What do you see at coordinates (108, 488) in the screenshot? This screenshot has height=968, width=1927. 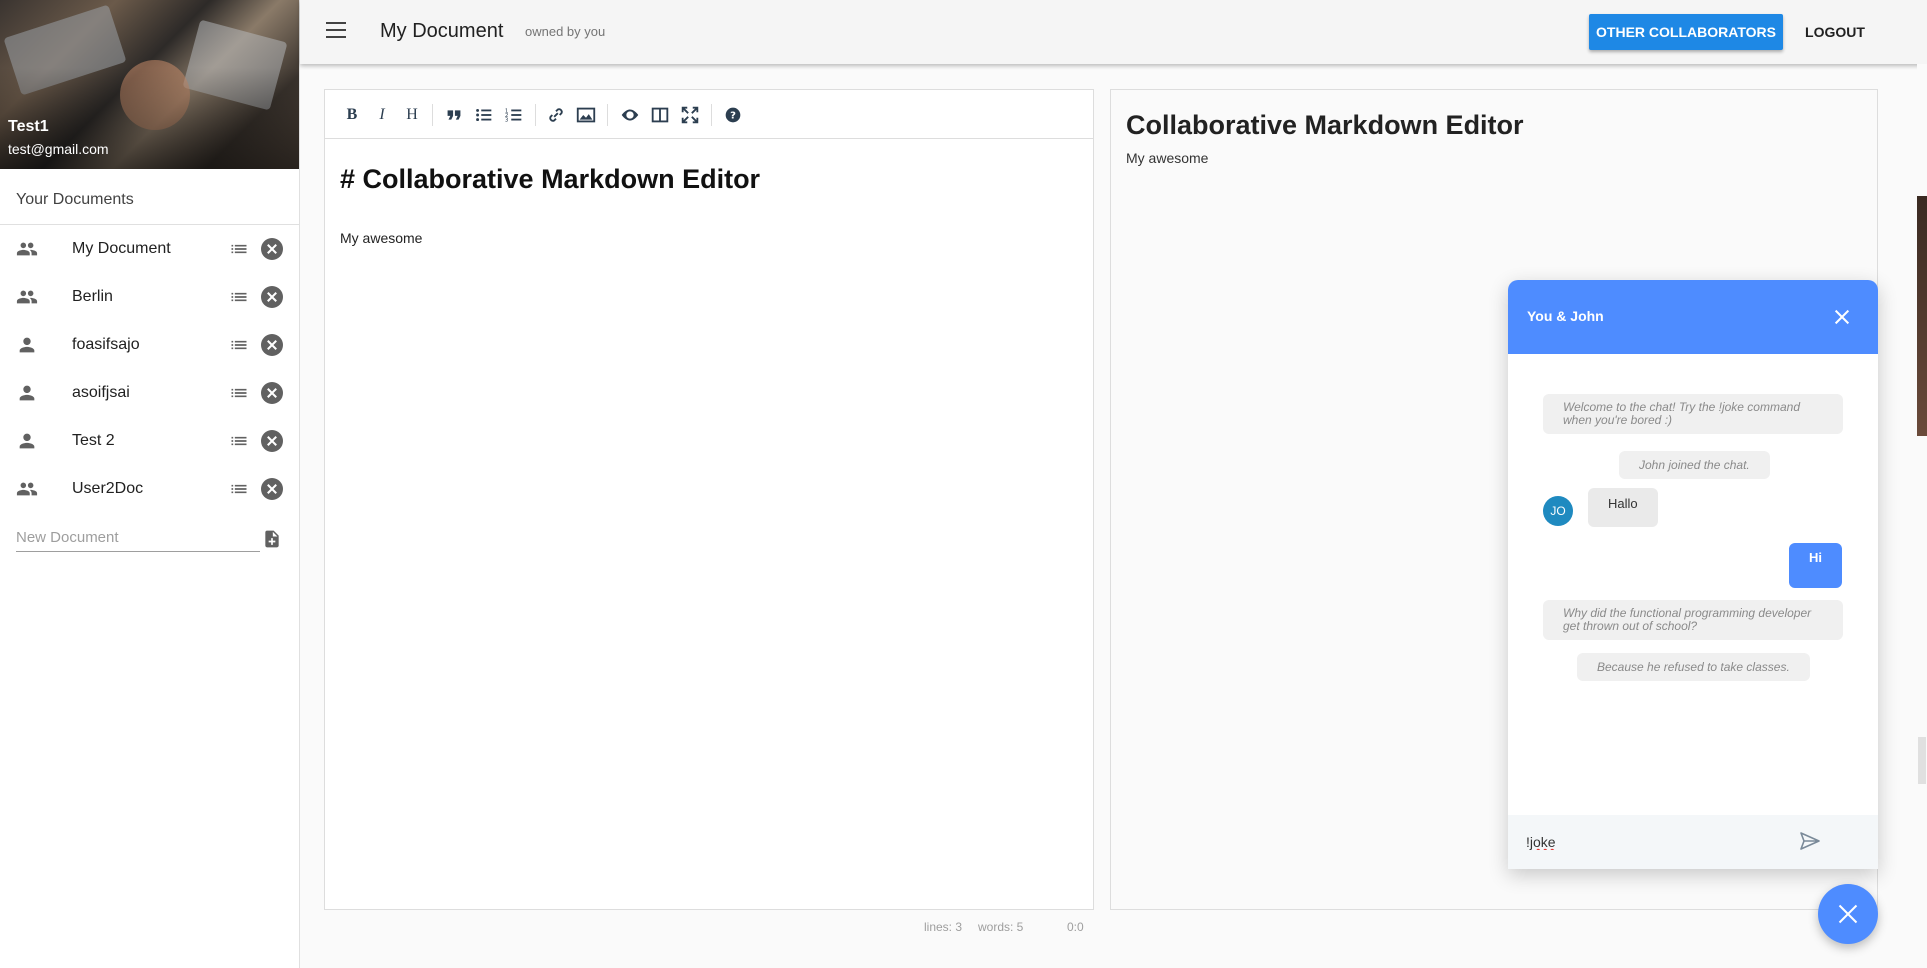 I see `document-label: User2Doc` at bounding box center [108, 488].